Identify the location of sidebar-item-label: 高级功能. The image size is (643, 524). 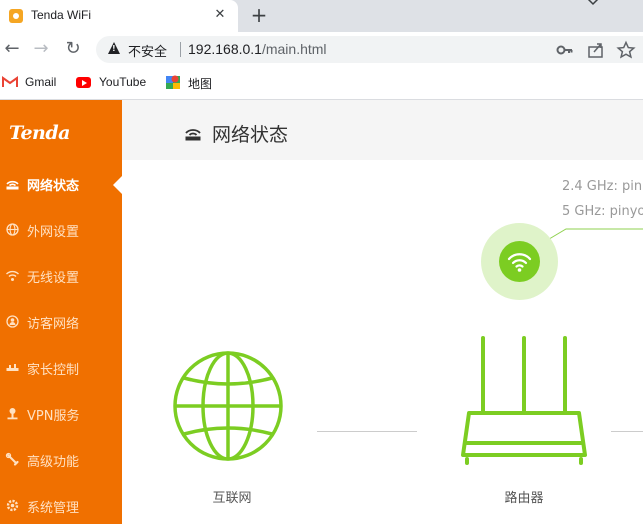
(53, 462).